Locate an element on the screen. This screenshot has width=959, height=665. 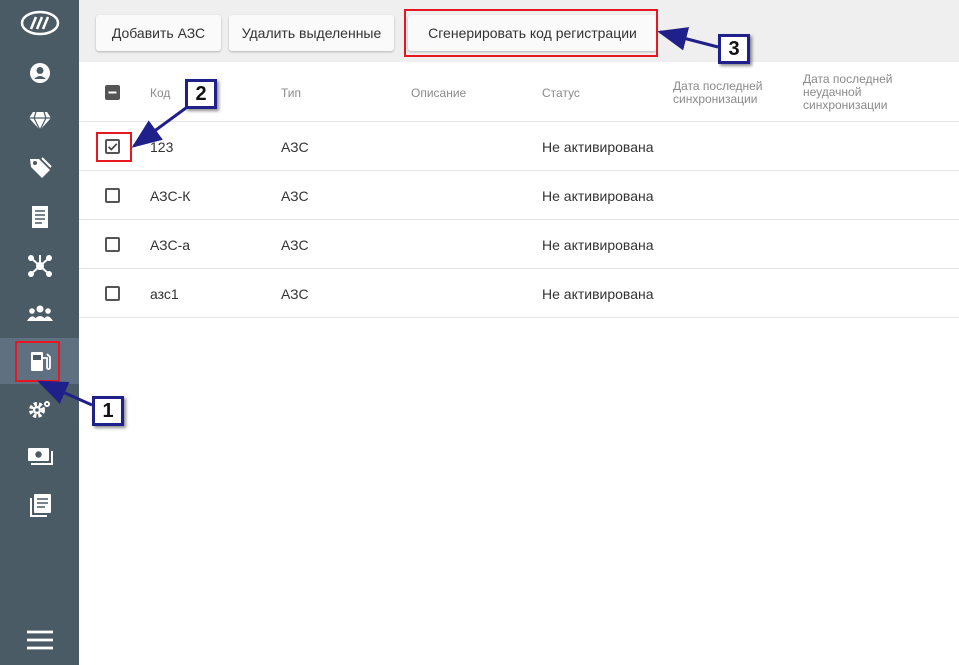
cash-icon is located at coordinates (39, 457).